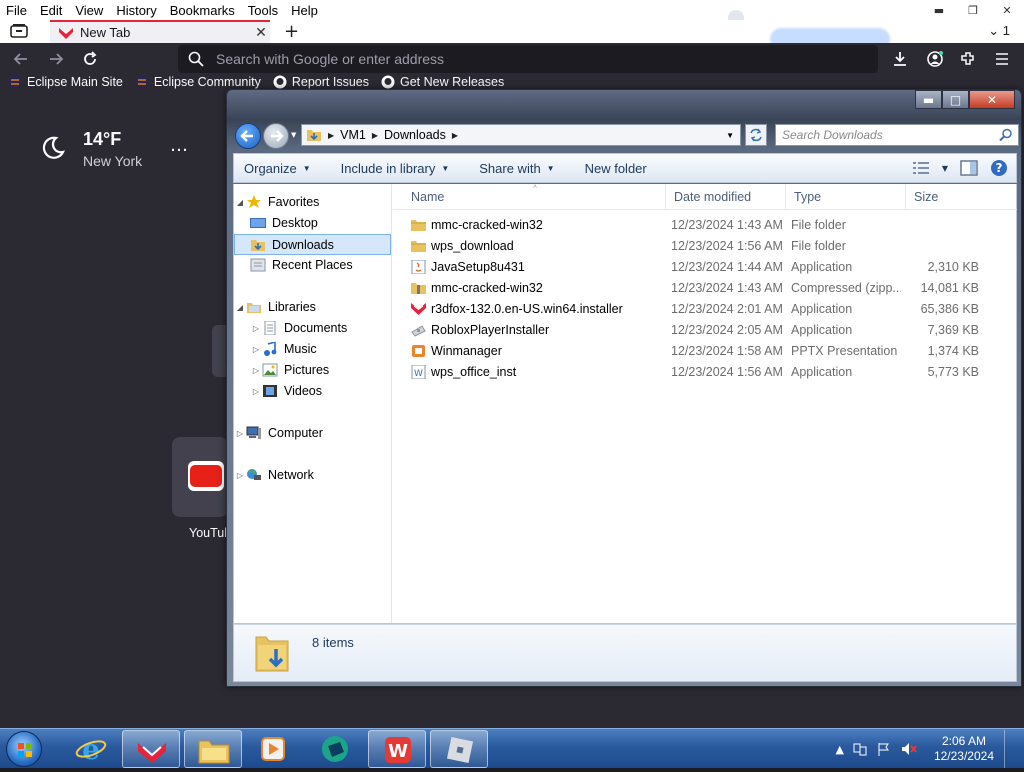 The height and width of the screenshot is (772, 1024). Describe the element at coordinates (312, 244) in the screenshot. I see `nav-downloads: Downloads` at that location.